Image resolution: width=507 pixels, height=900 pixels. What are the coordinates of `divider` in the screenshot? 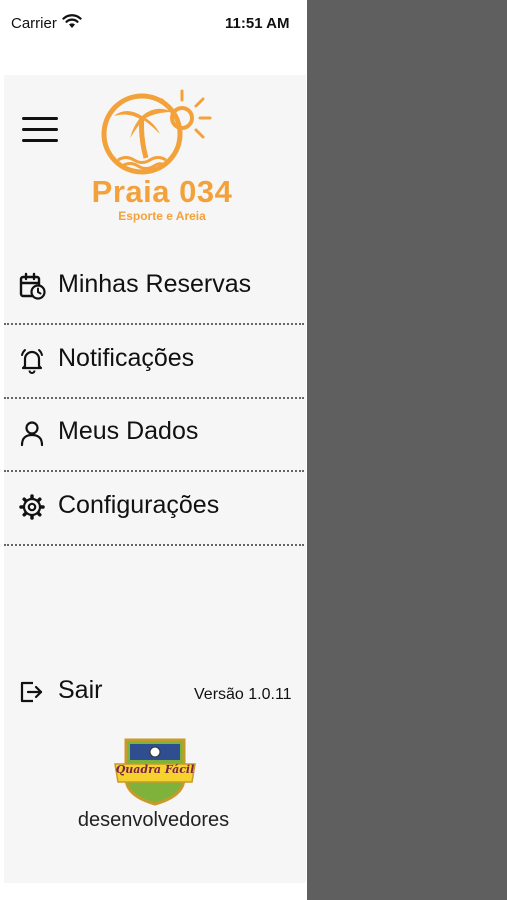 It's located at (154, 545).